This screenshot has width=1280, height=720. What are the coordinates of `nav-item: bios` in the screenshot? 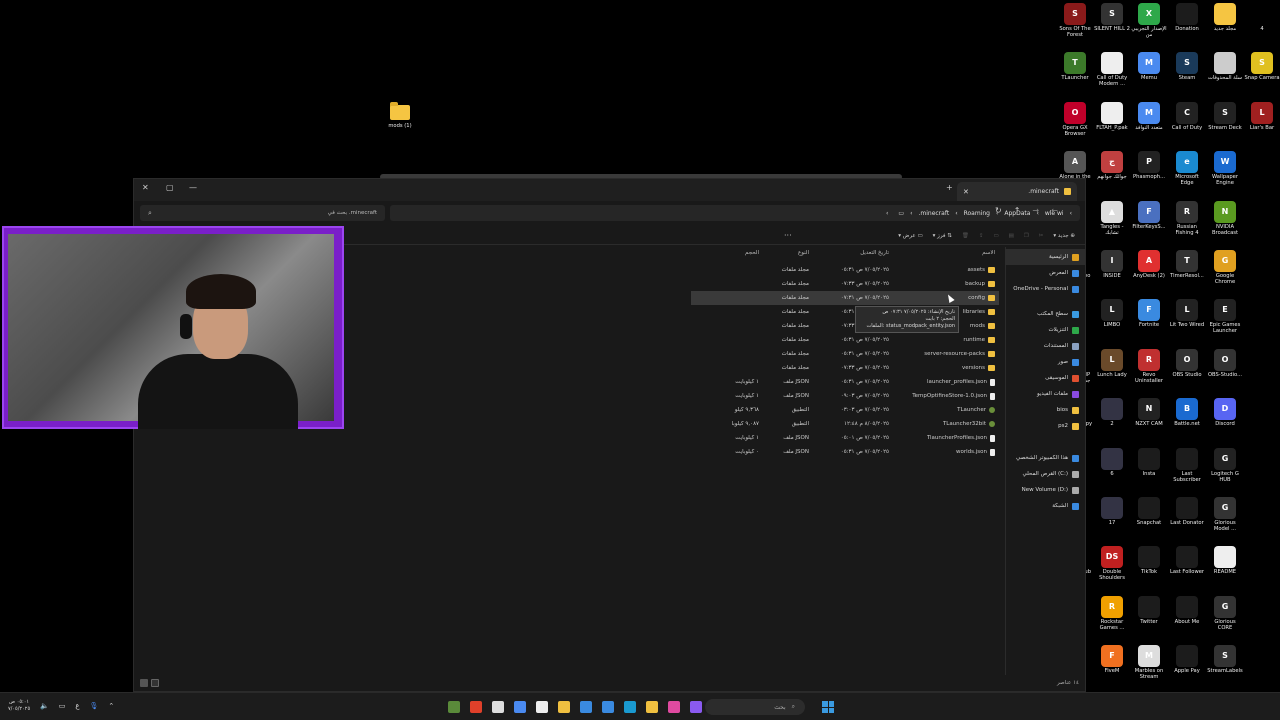 It's located at (1045, 410).